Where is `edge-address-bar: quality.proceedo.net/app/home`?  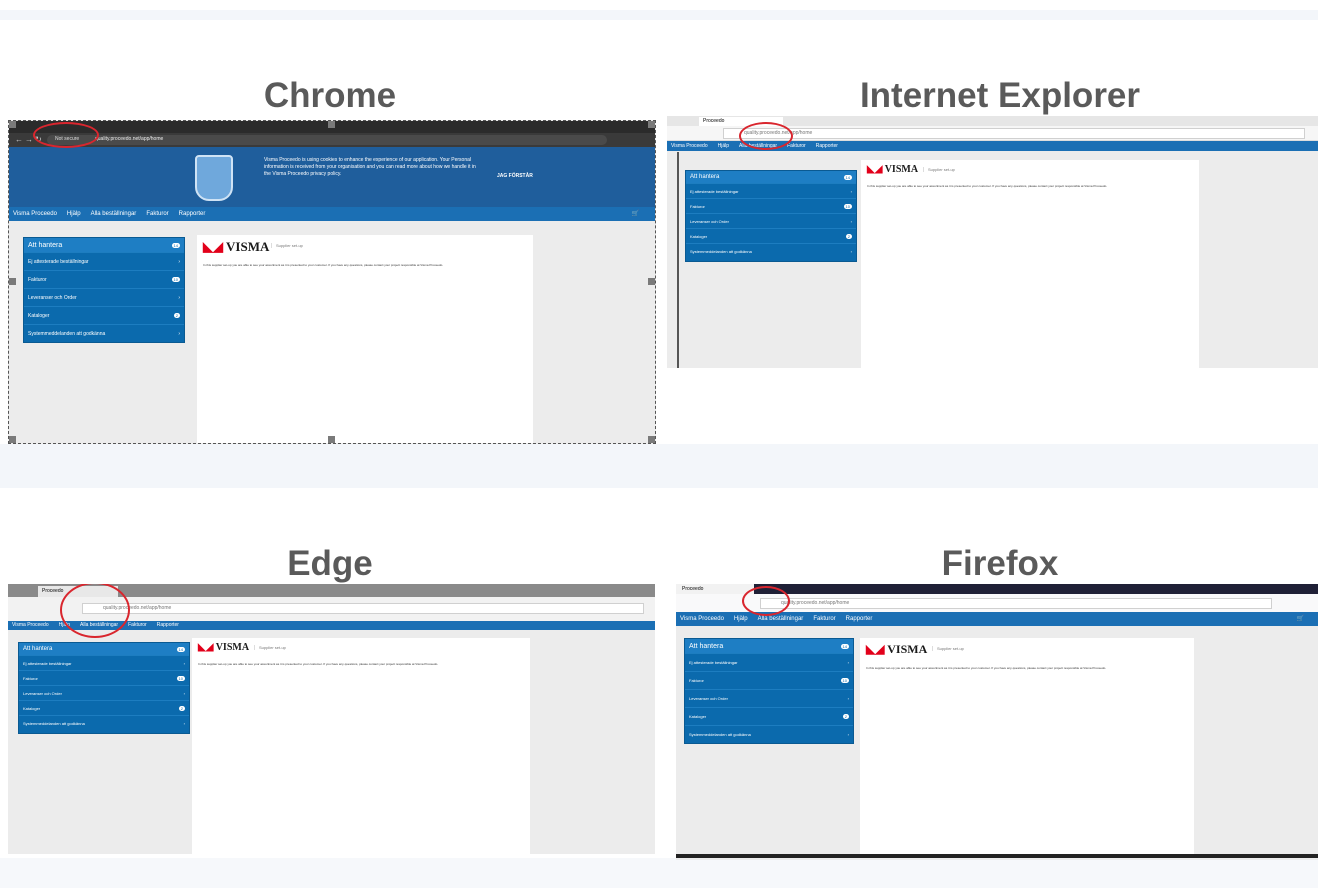 edge-address-bar: quality.proceedo.net/app/home is located at coordinates (363, 608).